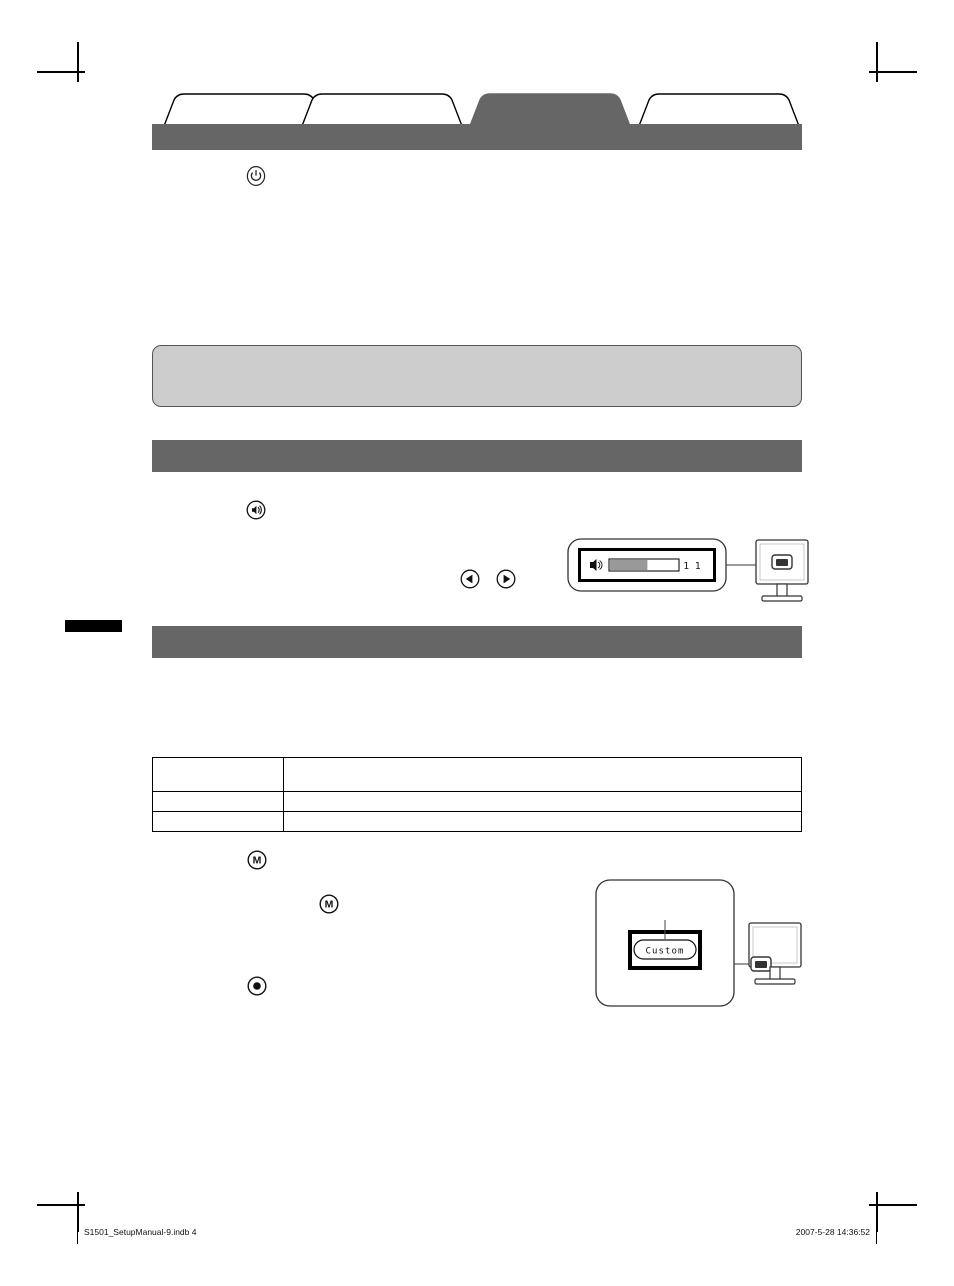  Describe the element at coordinates (477, 376) in the screenshot. I see `note-panel` at that location.